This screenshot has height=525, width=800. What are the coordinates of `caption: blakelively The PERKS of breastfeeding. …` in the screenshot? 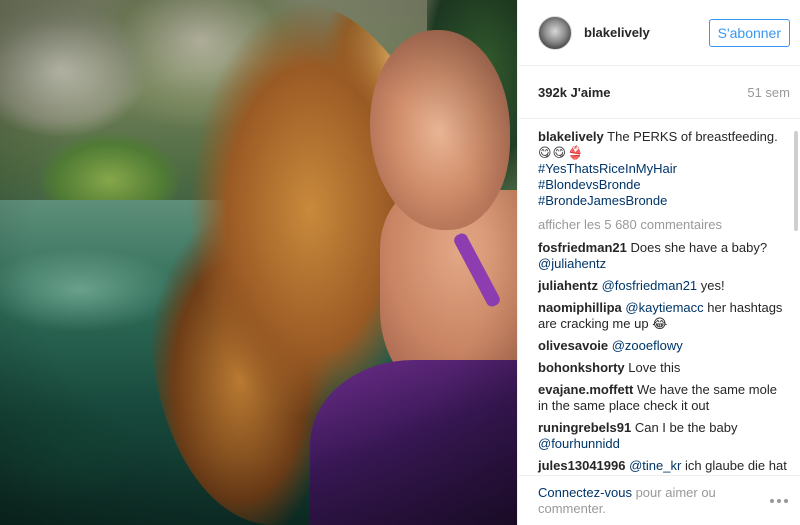 It's located at (664, 164).